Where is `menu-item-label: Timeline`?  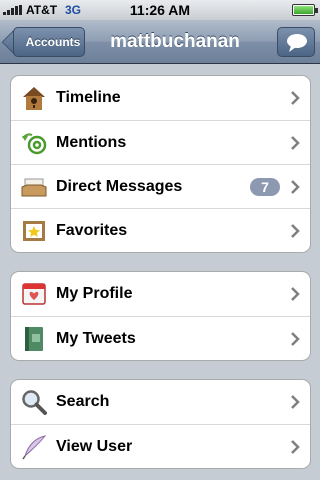 menu-item-label: Timeline is located at coordinates (88, 97).